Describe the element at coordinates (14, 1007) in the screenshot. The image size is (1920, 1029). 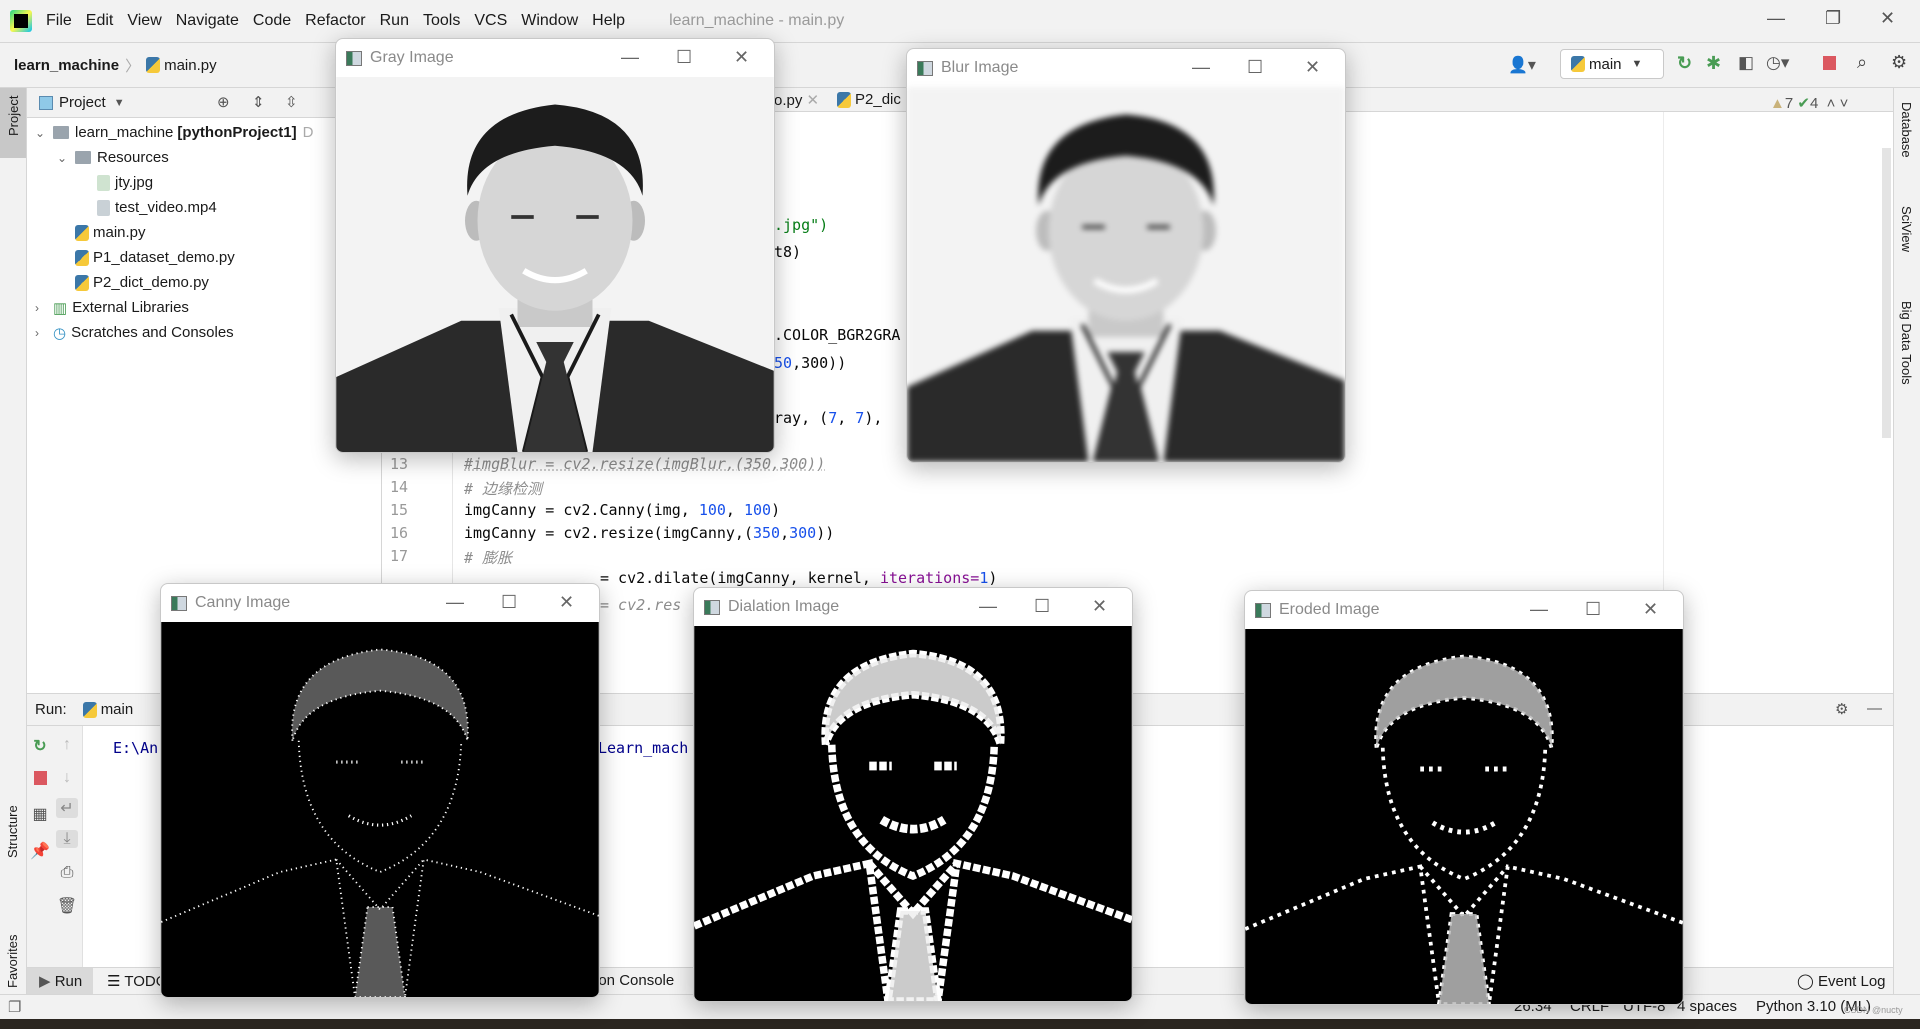
I see `toggle-tool-windows-icon: ❐` at that location.